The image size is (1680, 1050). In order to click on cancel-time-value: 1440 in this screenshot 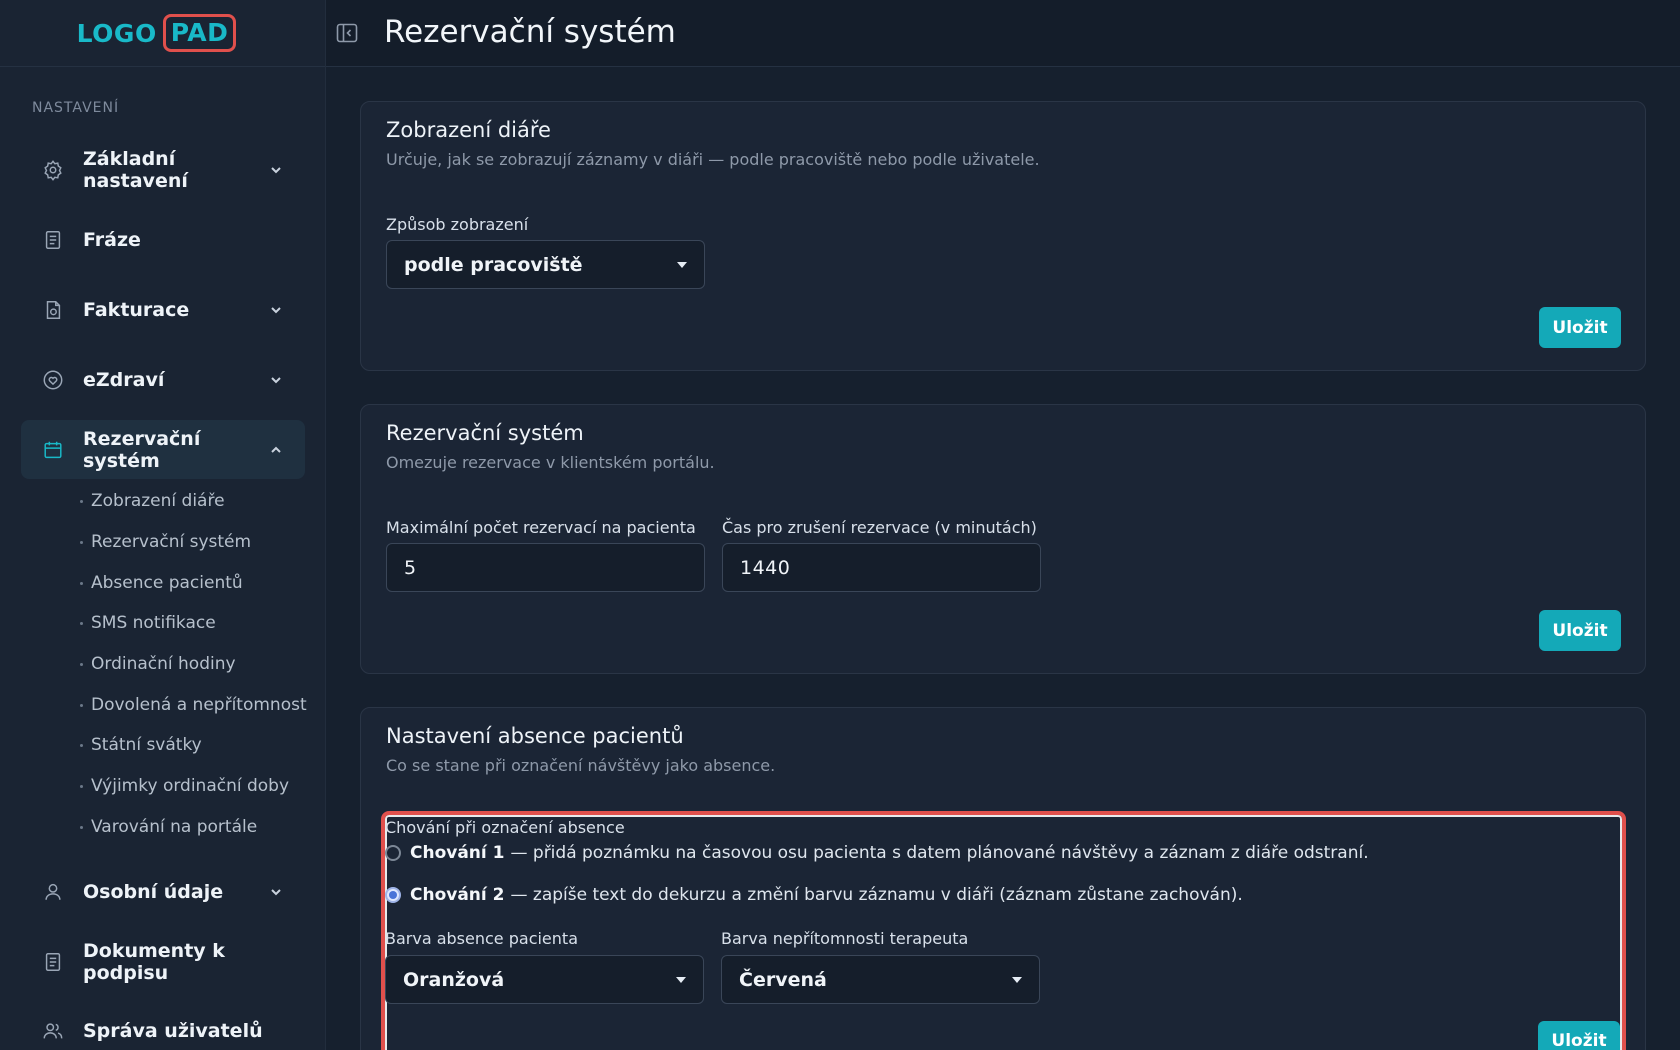, I will do `click(765, 567)`.